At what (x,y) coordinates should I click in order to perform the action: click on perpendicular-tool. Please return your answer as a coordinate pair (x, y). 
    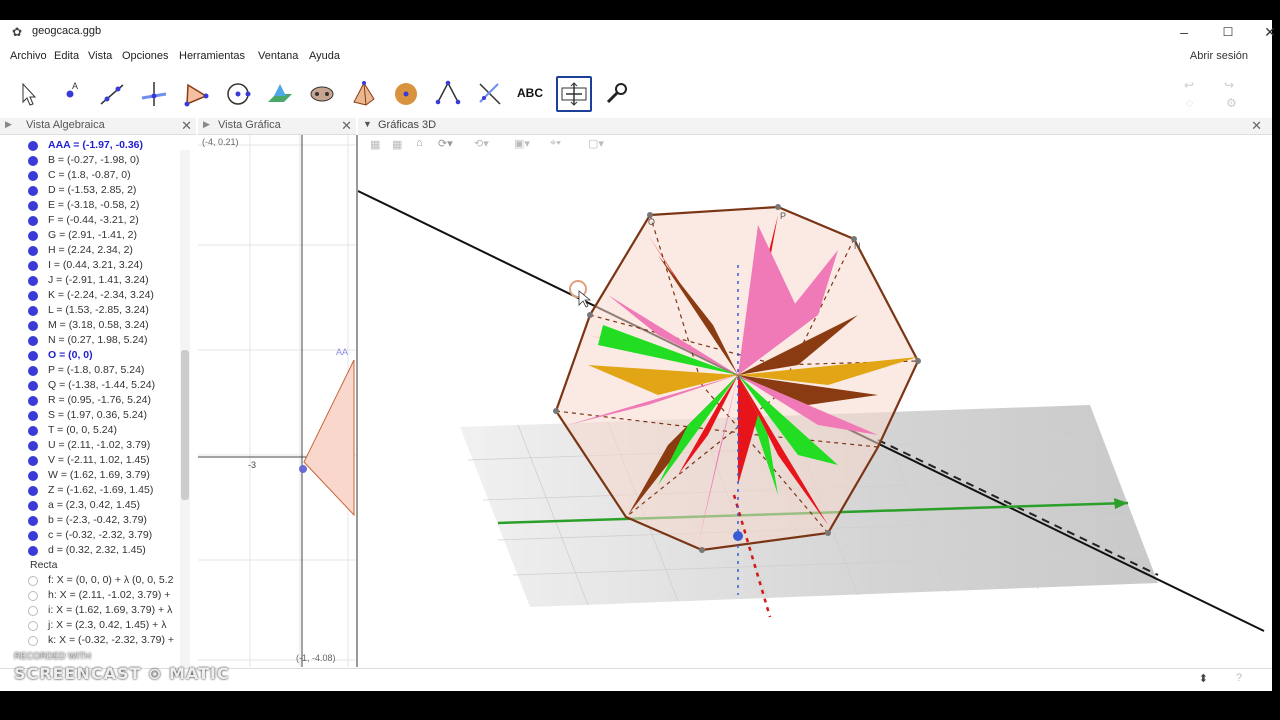
    Looking at the image, I should click on (154, 94).